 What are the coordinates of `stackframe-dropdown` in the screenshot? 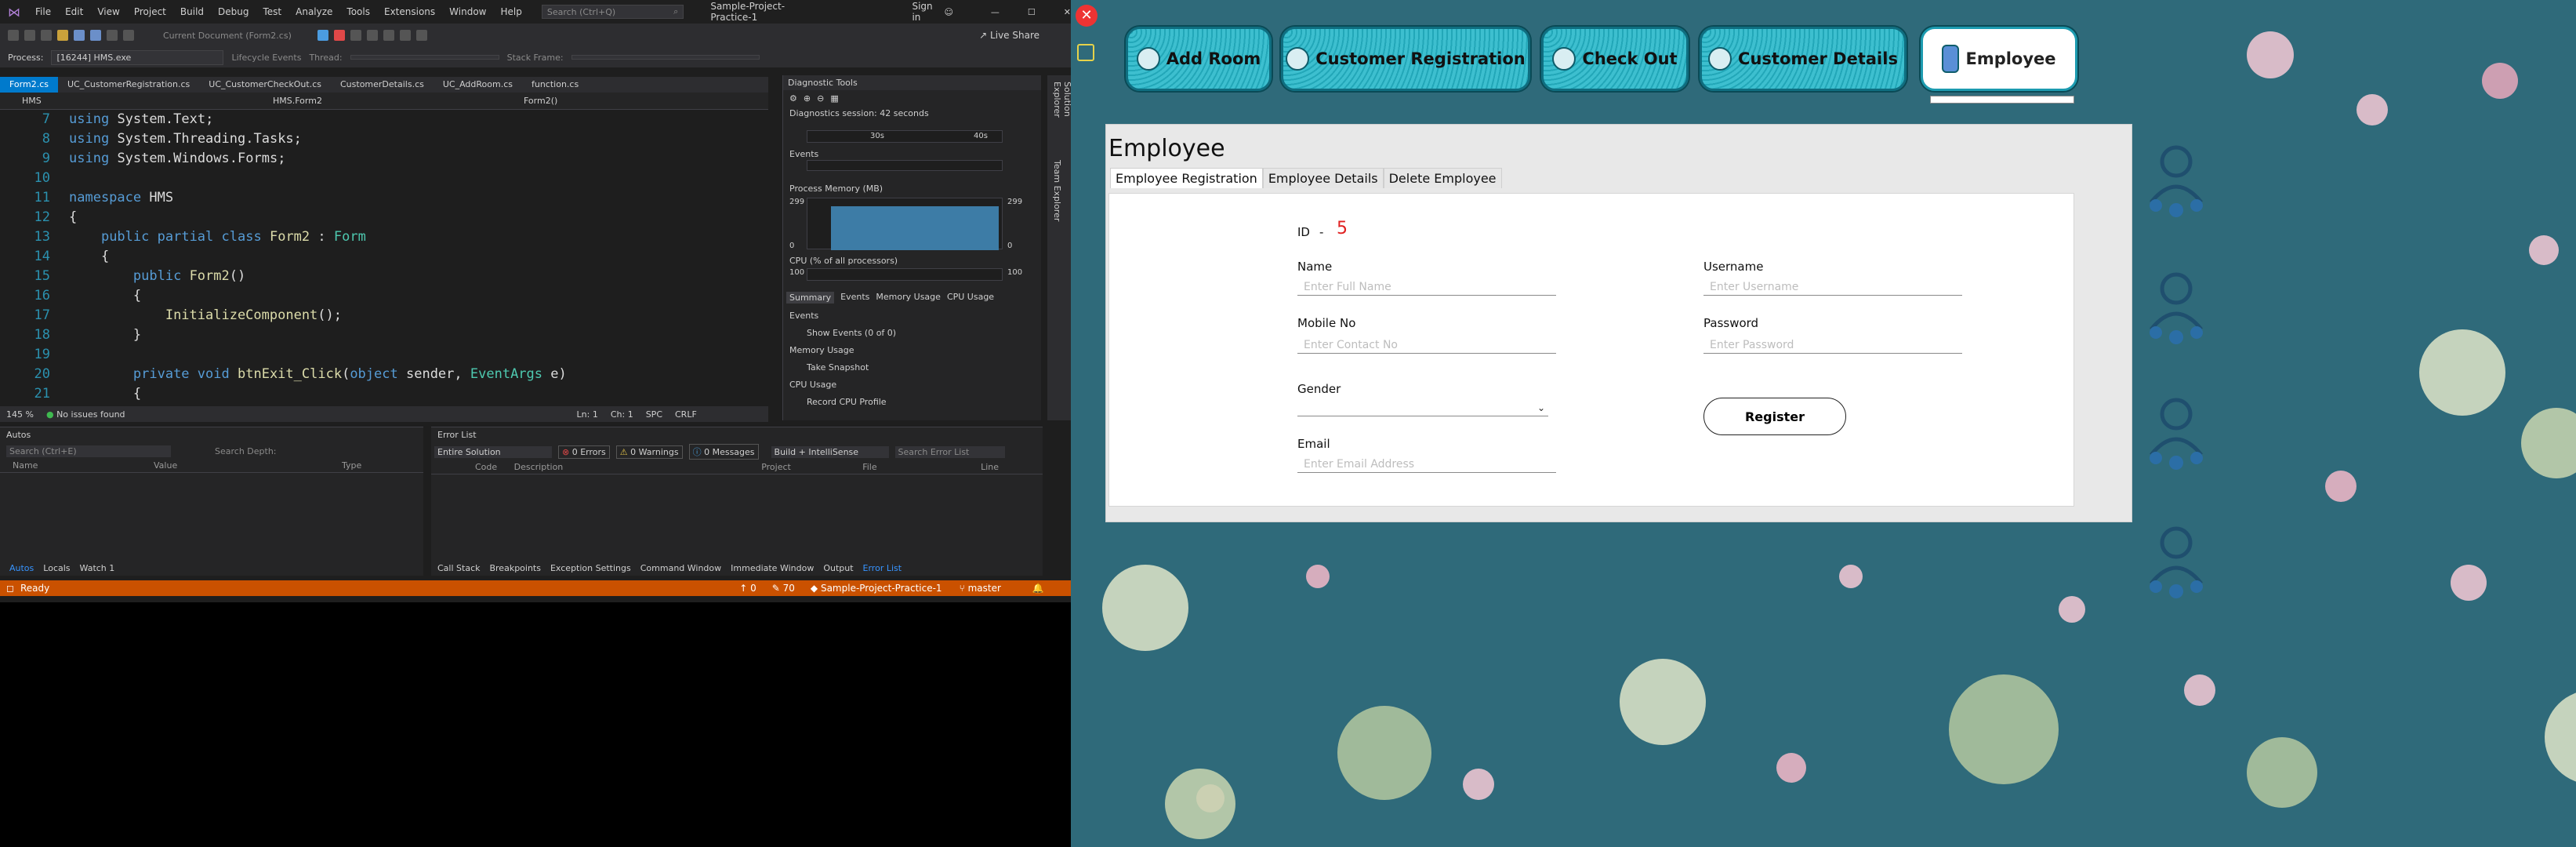 It's located at (665, 57).